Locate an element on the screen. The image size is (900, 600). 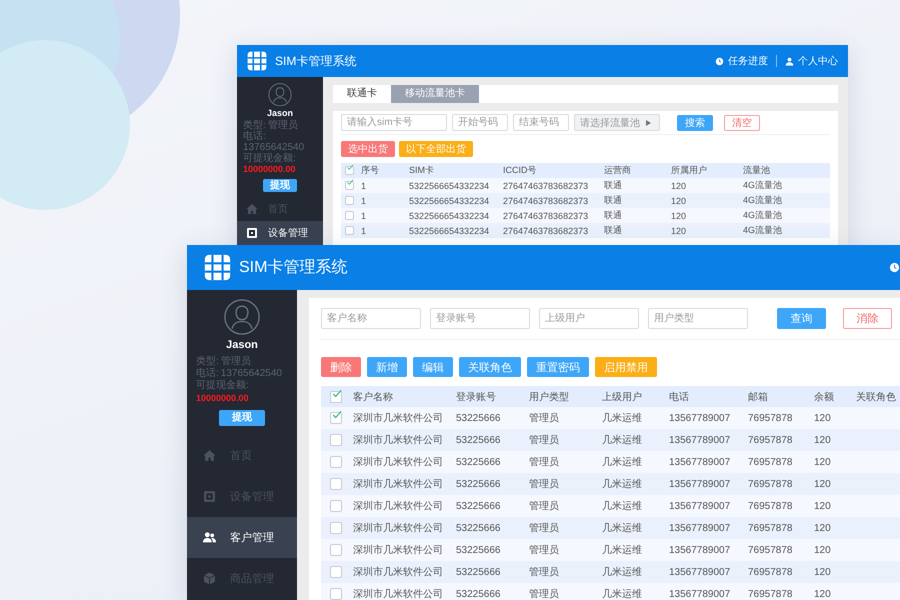
column-header: 邮箱 is located at coordinates (758, 397).